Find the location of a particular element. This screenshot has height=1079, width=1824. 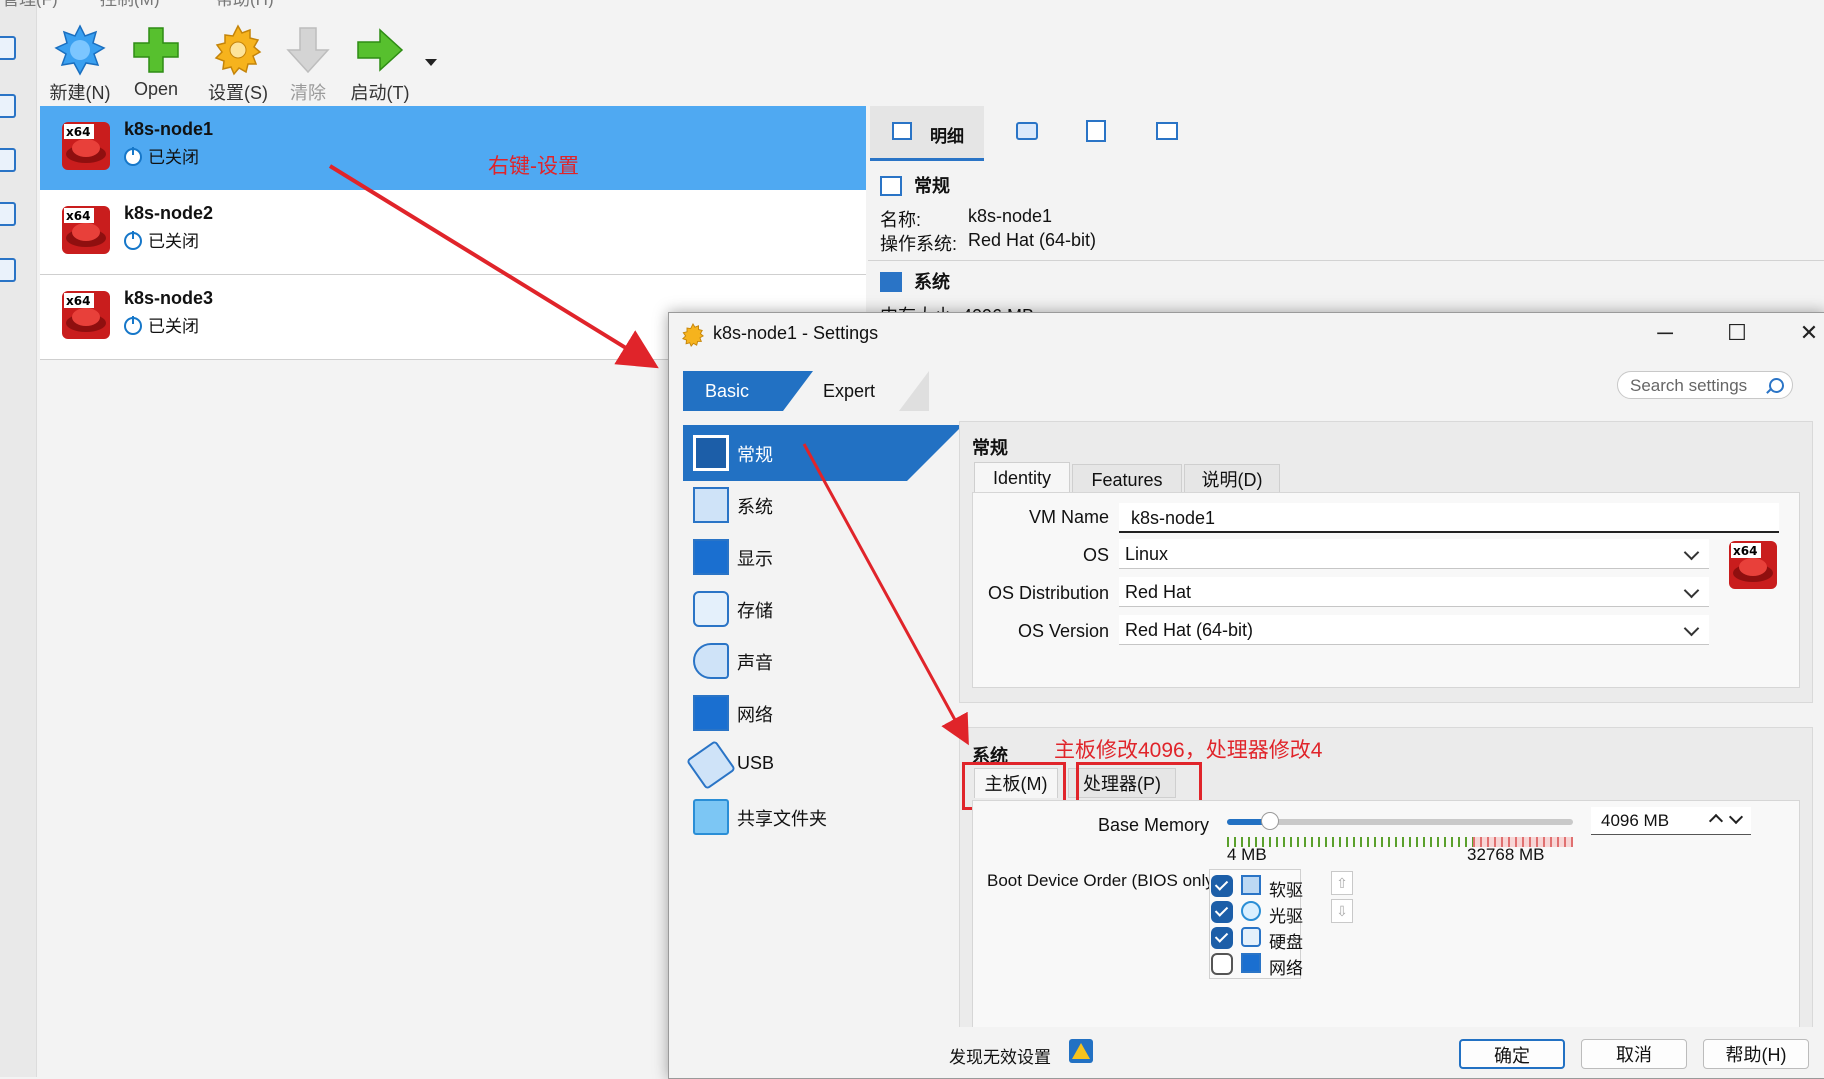

mode-expert-tab: Expert is located at coordinates (849, 391).